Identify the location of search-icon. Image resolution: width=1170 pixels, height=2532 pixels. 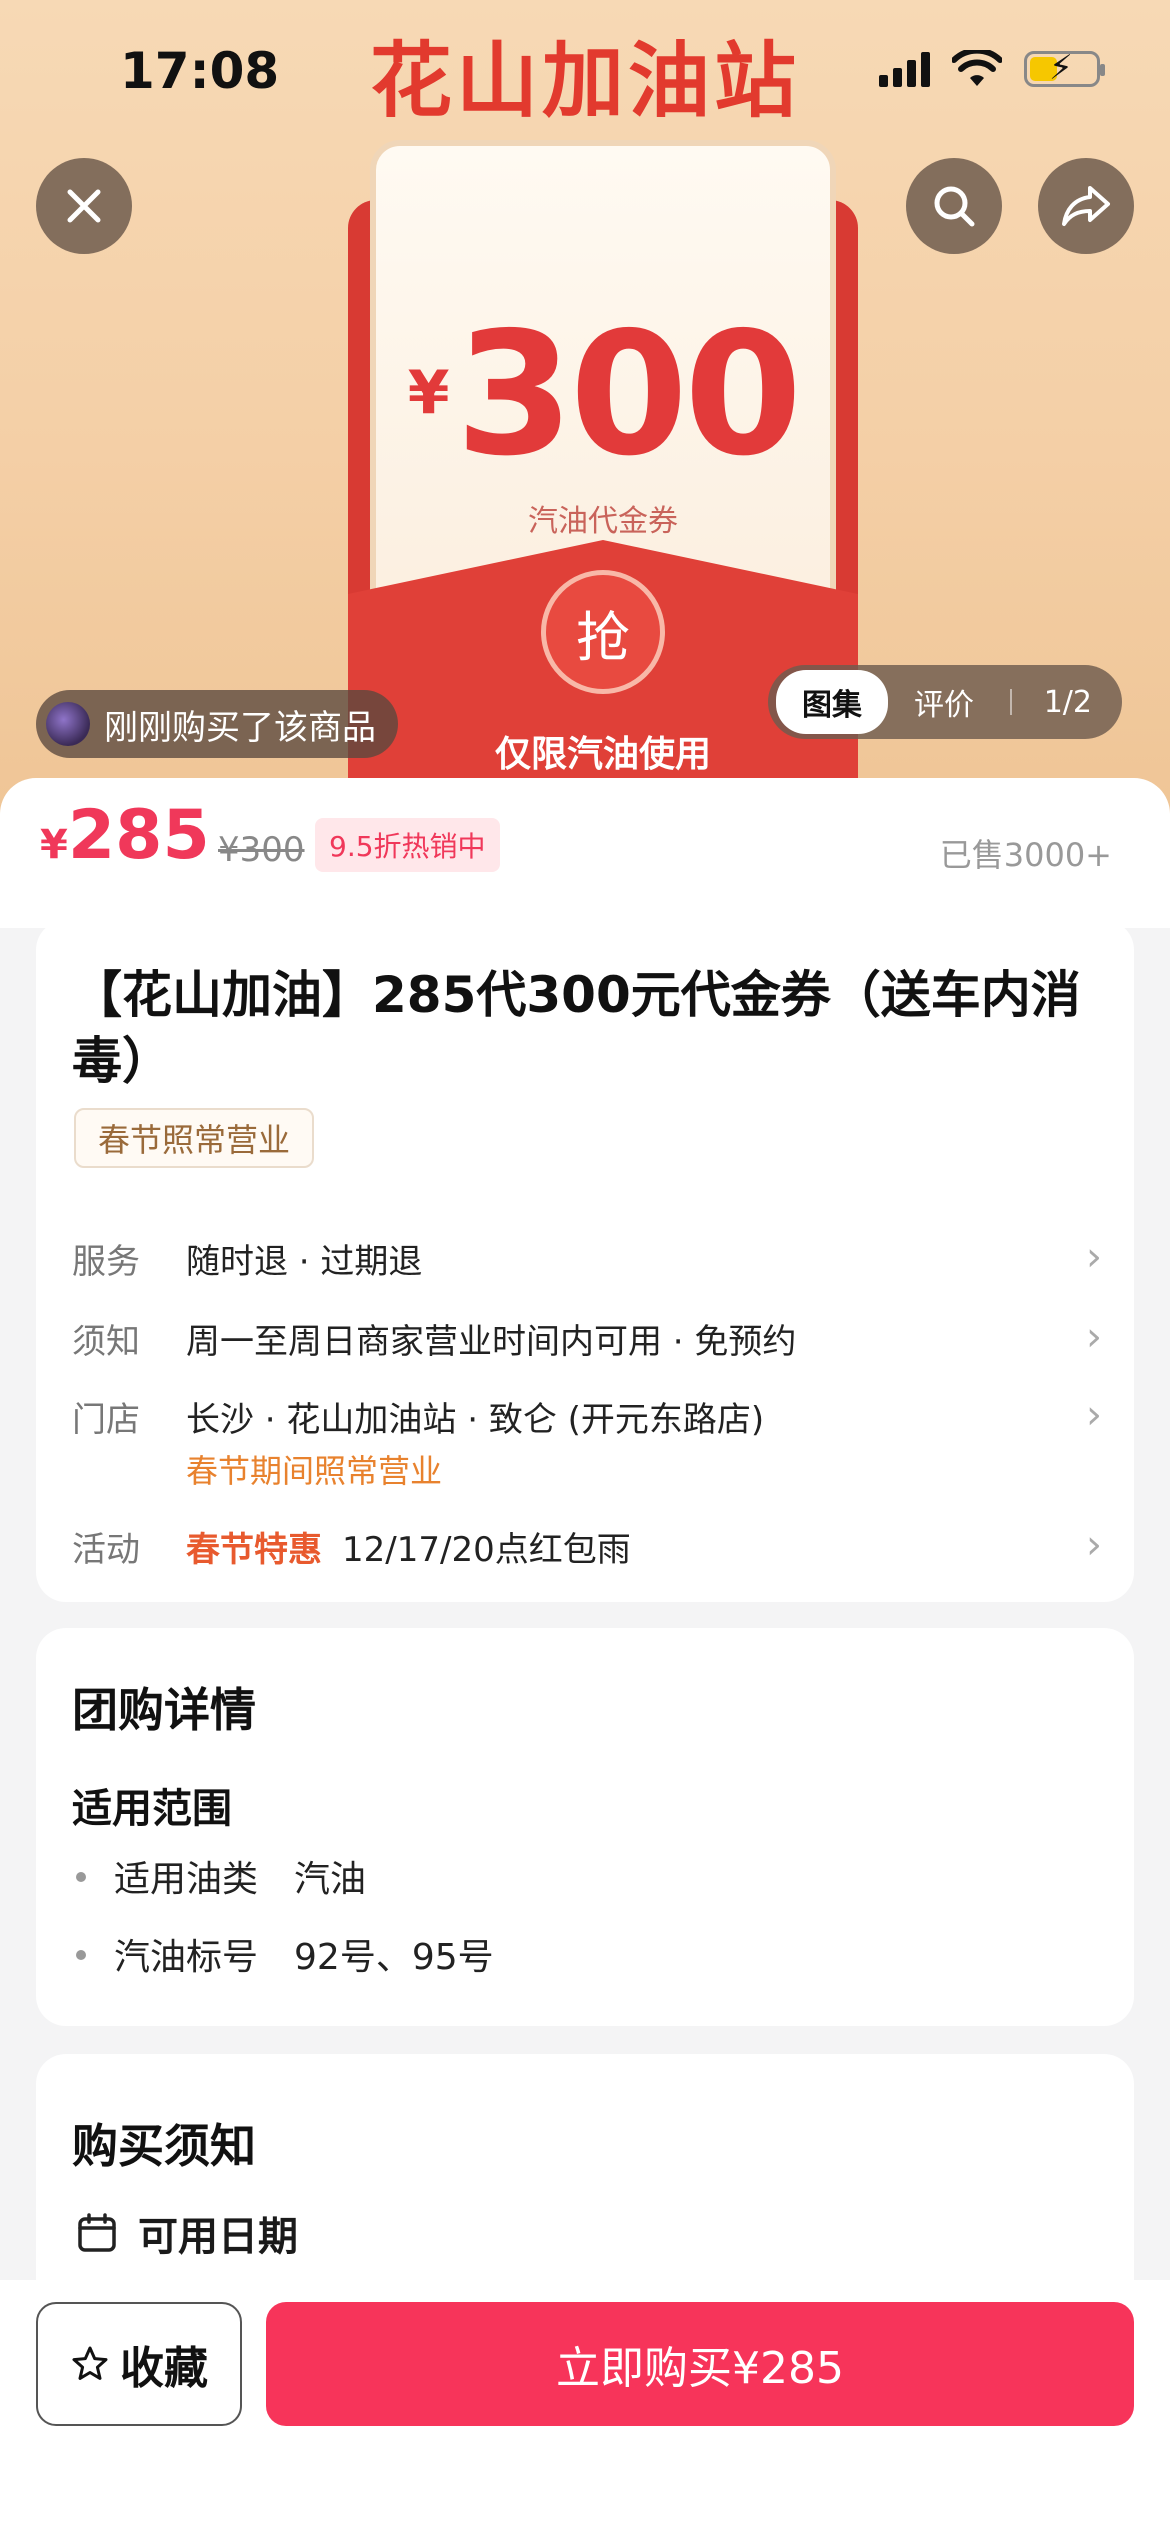
(954, 206).